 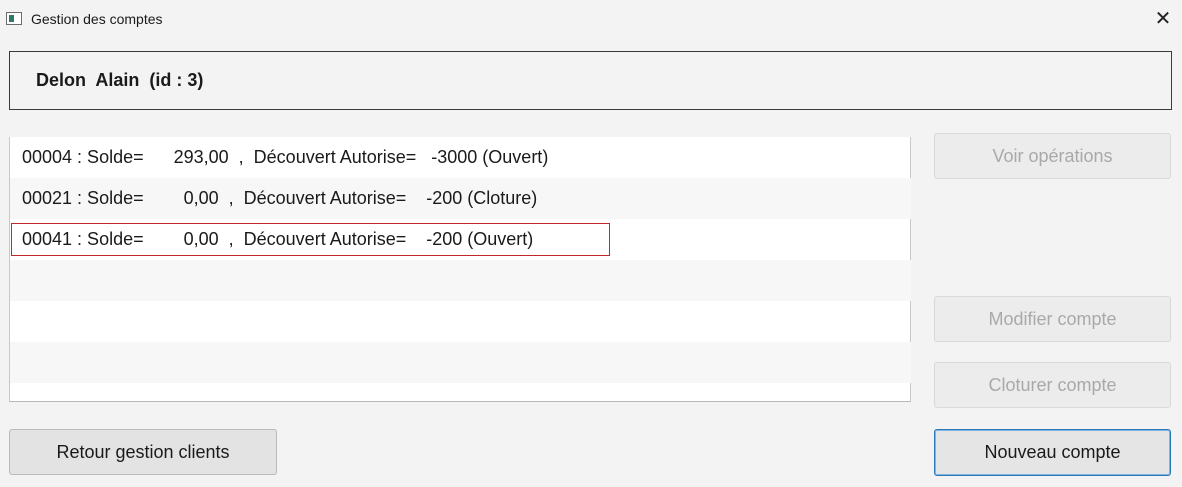 What do you see at coordinates (590, 80) in the screenshot?
I see `client-header: Delon Alain (id : 3)` at bounding box center [590, 80].